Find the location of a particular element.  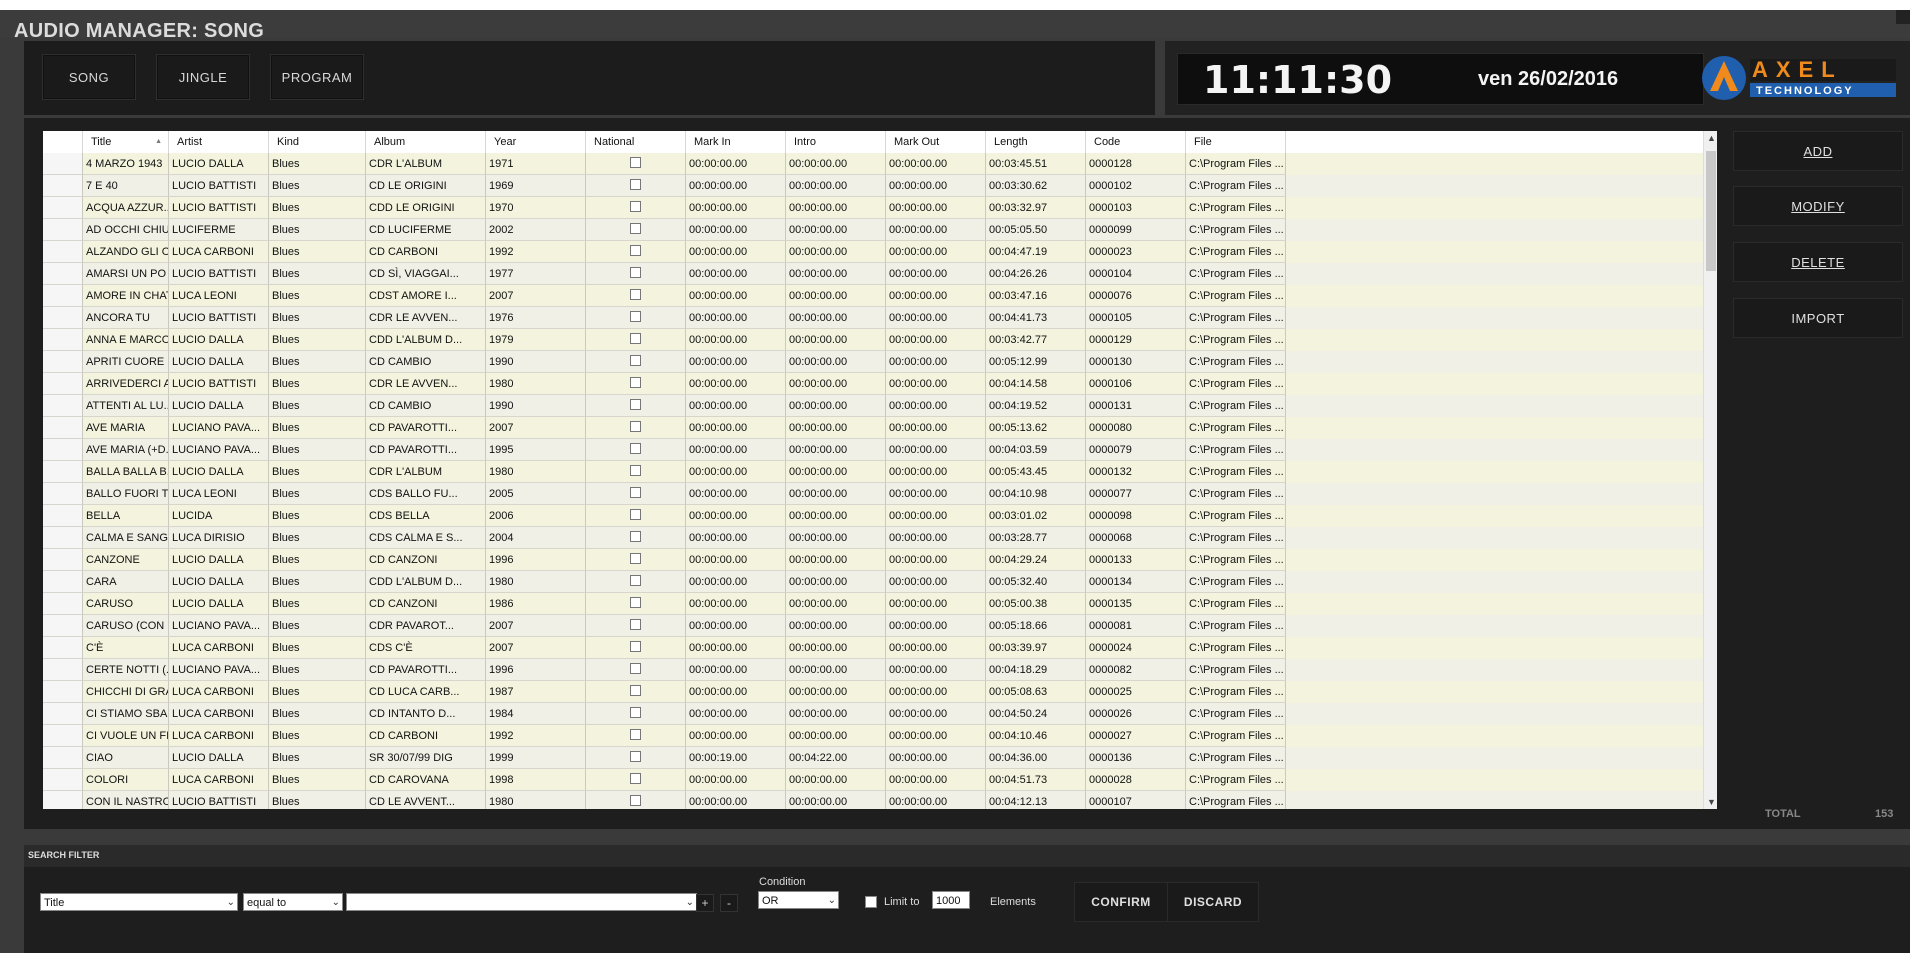

tab-jingle: JINGLE is located at coordinates (203, 77).